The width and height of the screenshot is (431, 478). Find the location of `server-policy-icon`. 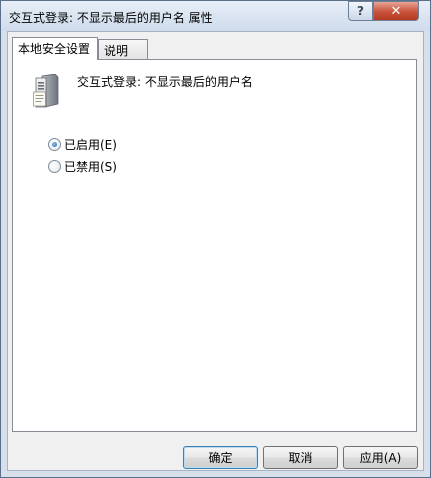

server-policy-icon is located at coordinates (46, 91).